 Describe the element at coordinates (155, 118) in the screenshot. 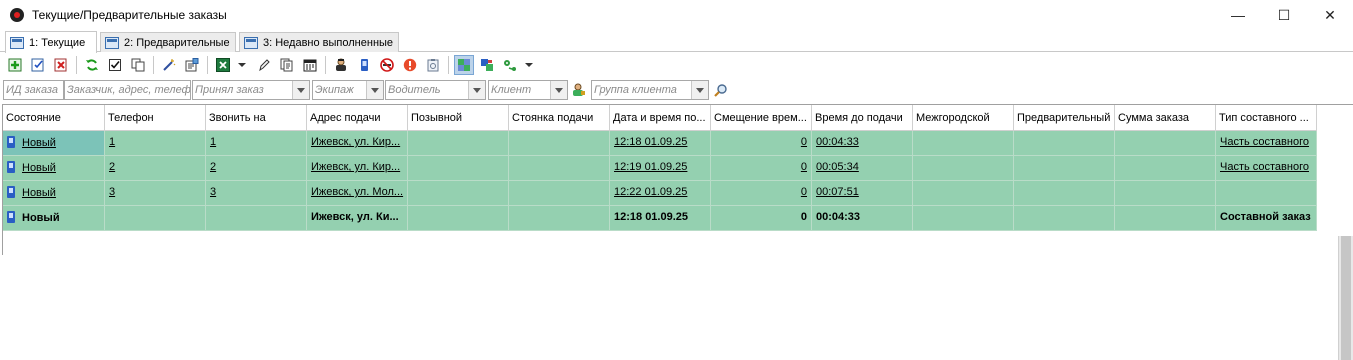

I see `header-col-phone: Телефон` at that location.